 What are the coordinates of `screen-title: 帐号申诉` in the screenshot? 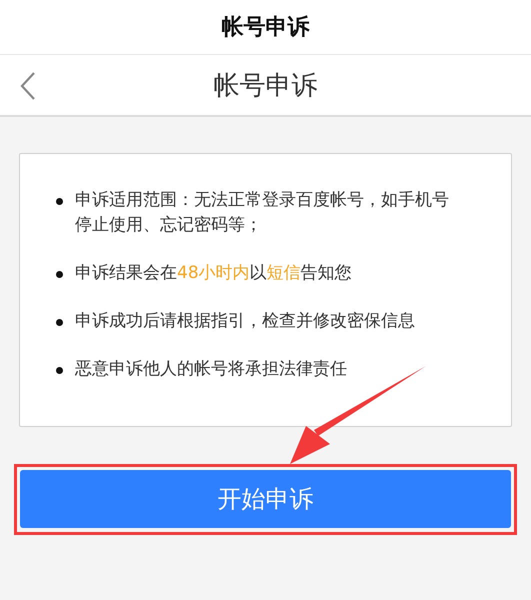 It's located at (266, 28).